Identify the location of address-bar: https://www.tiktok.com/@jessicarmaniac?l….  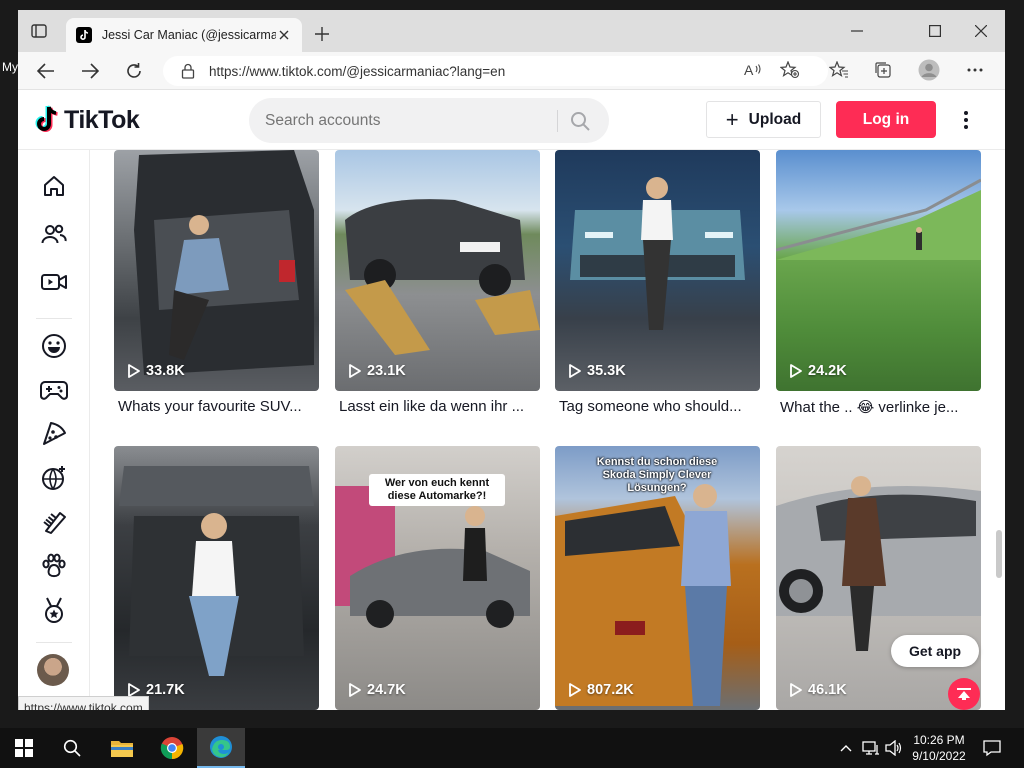
(511, 71).